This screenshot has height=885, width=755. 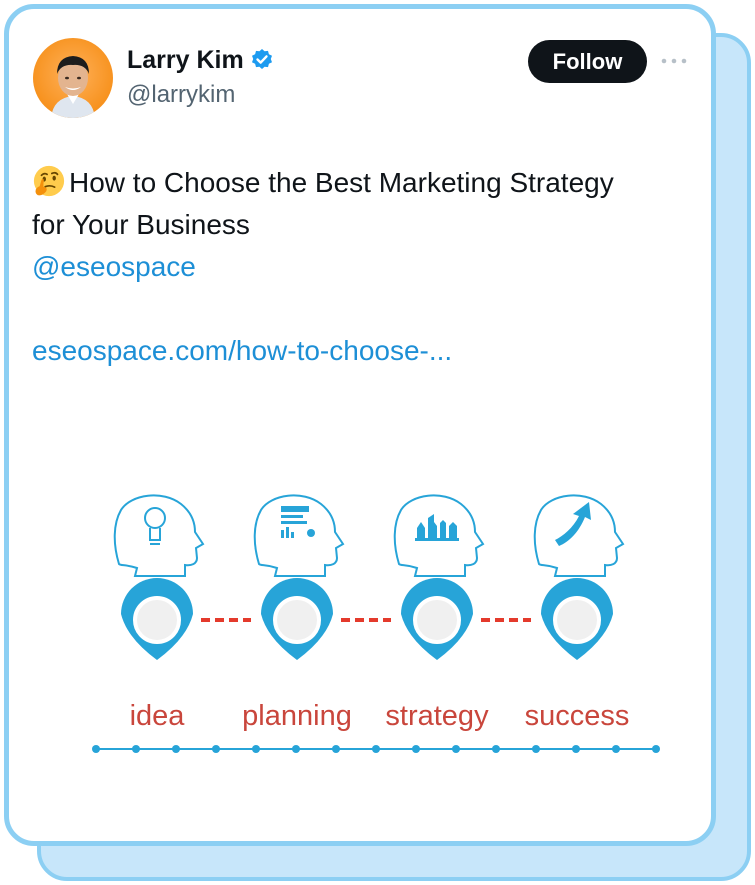 What do you see at coordinates (297, 716) in the screenshot?
I see `stage-label-planning: planning` at bounding box center [297, 716].